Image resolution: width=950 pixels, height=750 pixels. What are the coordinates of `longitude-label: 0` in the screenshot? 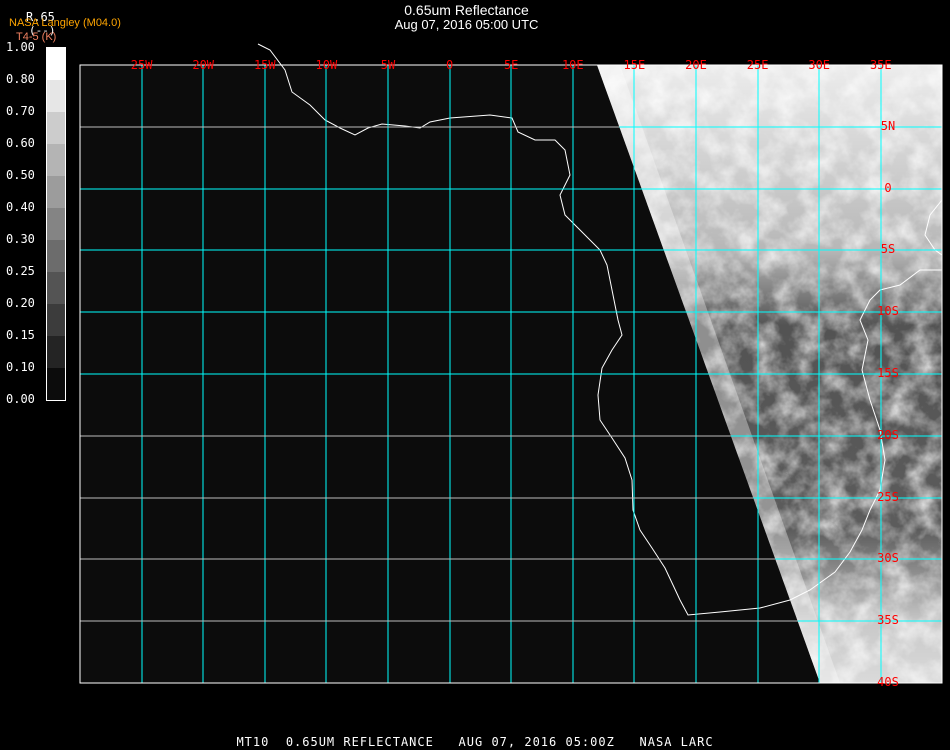 It's located at (449, 65).